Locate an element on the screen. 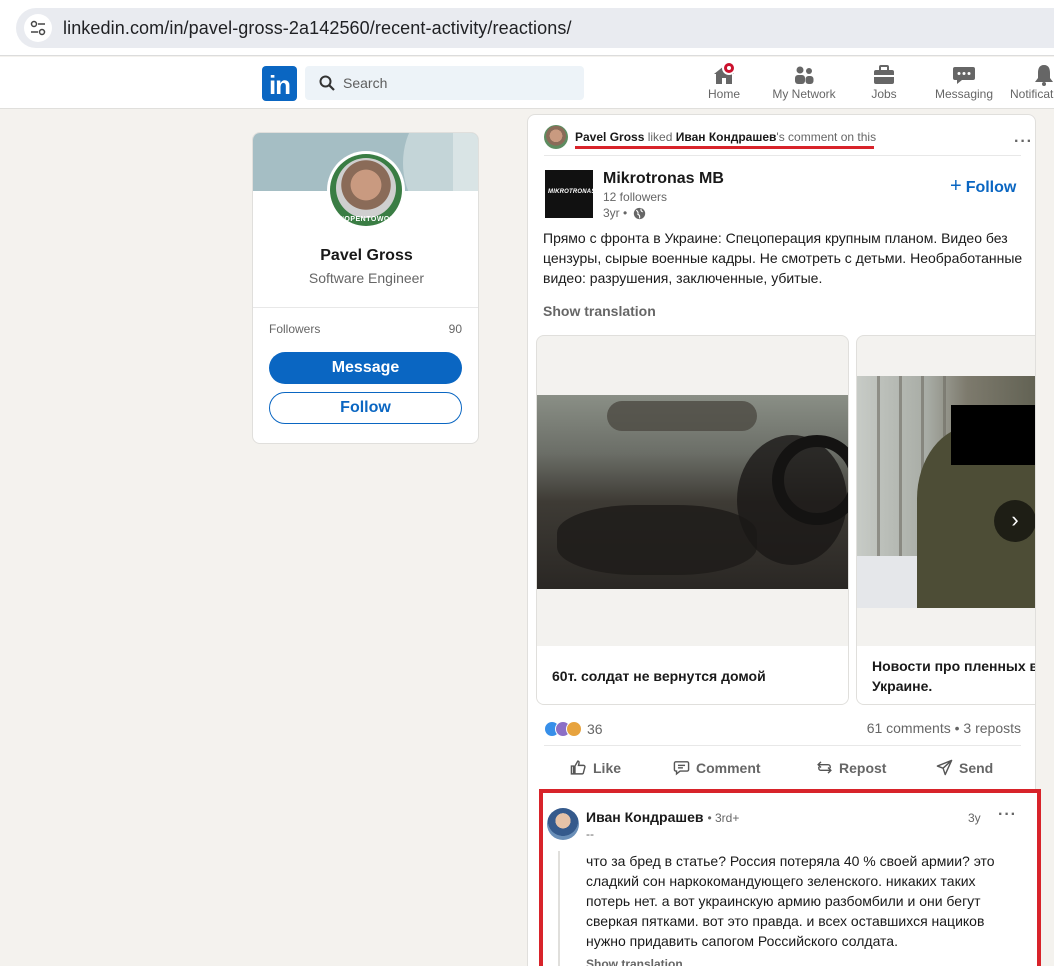  comment-icon is located at coordinates (681, 768).